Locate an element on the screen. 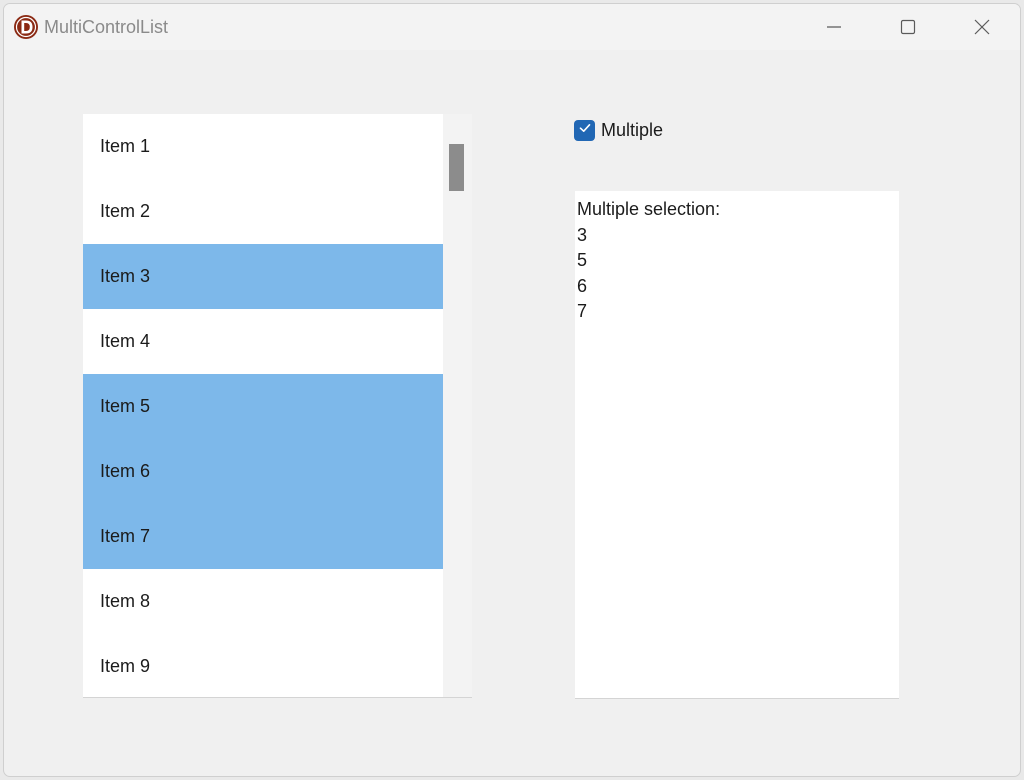 Image resolution: width=1024 pixels, height=780 pixels. scrollbar-thumb is located at coordinates (456, 167).